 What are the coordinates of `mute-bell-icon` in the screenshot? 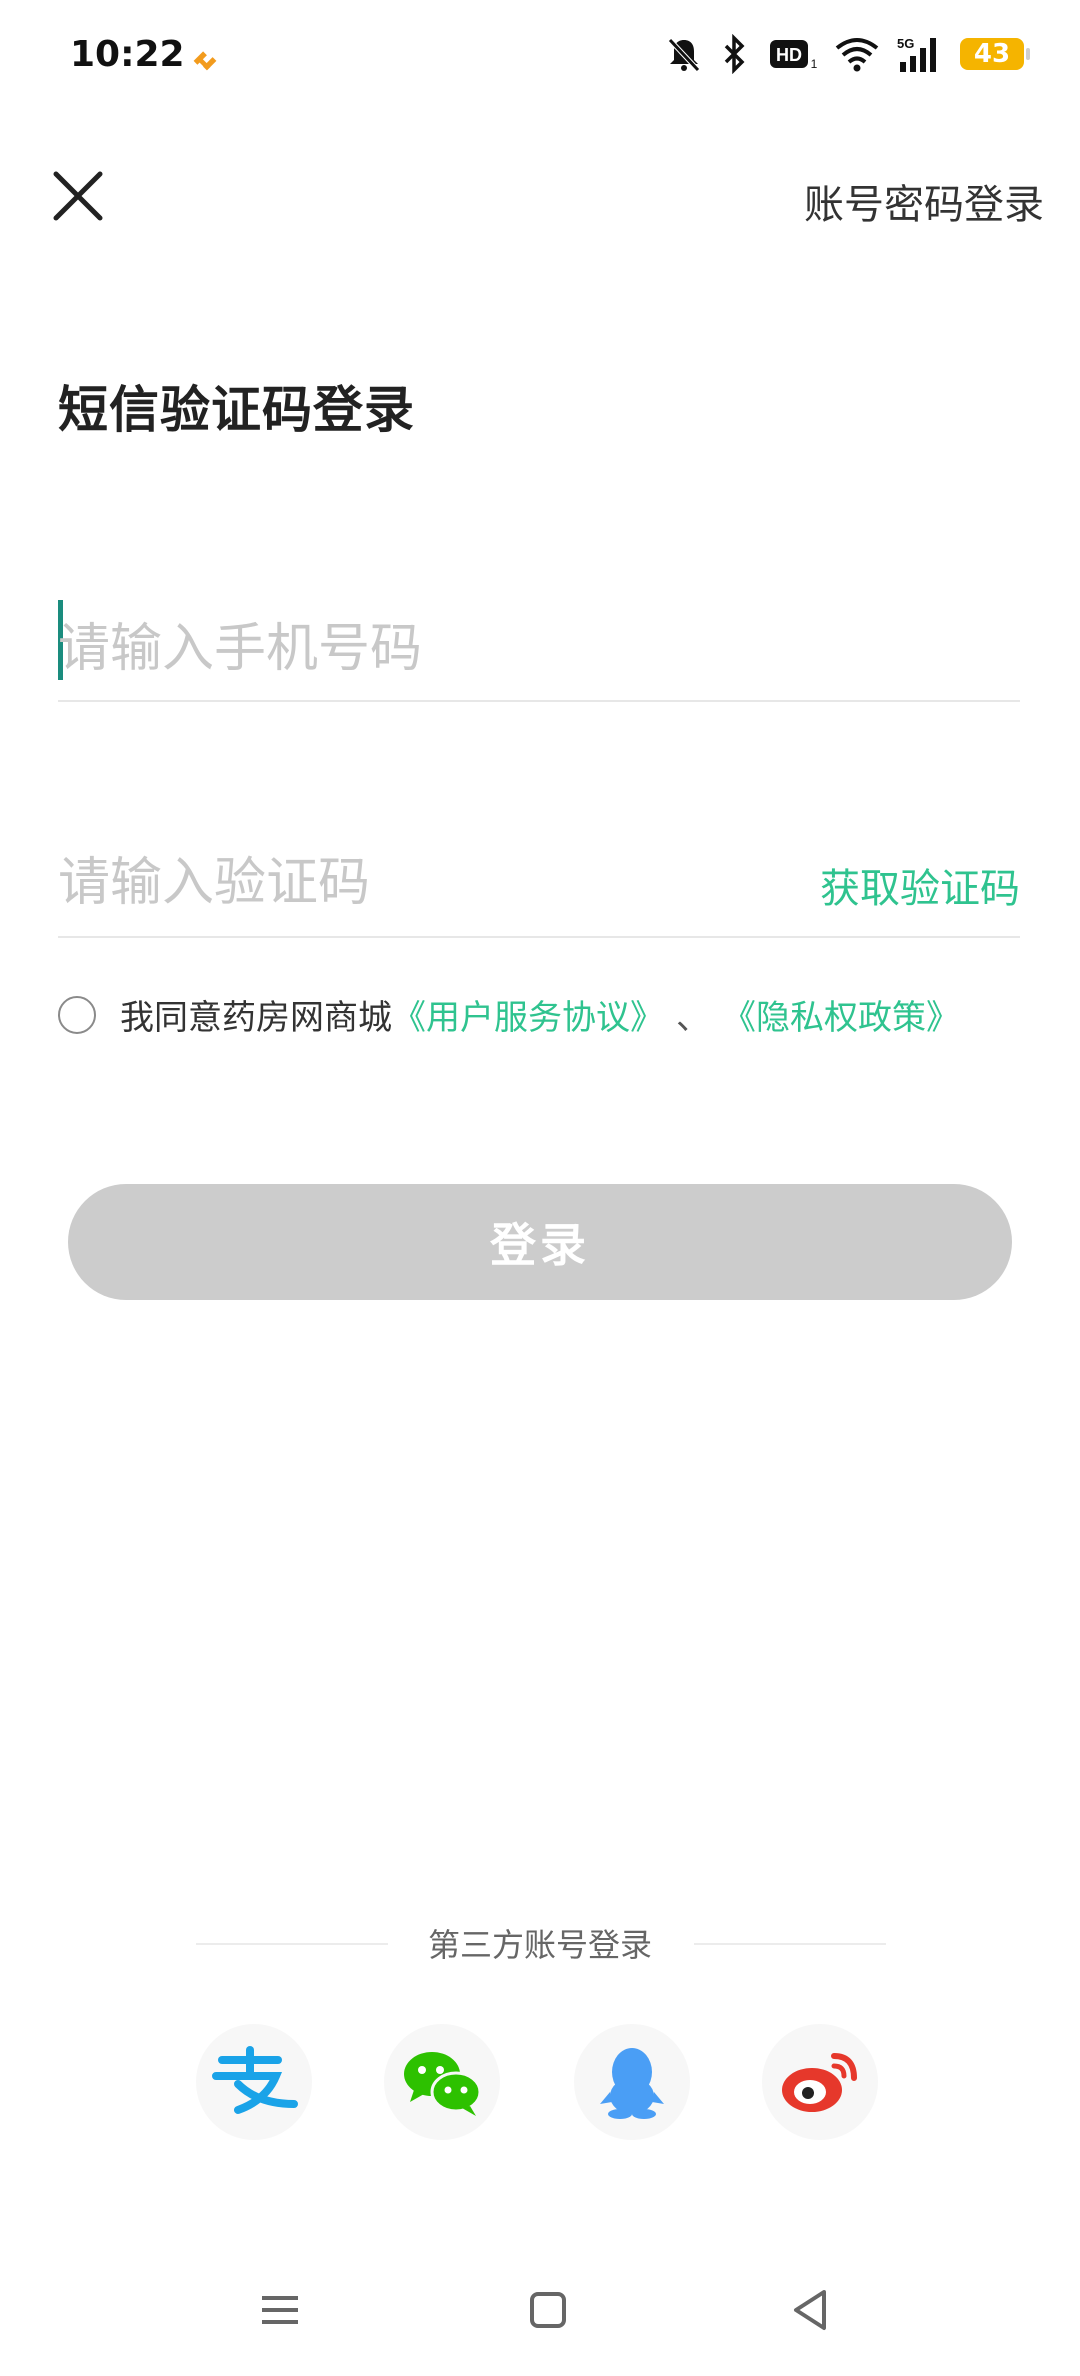 It's located at (684, 54).